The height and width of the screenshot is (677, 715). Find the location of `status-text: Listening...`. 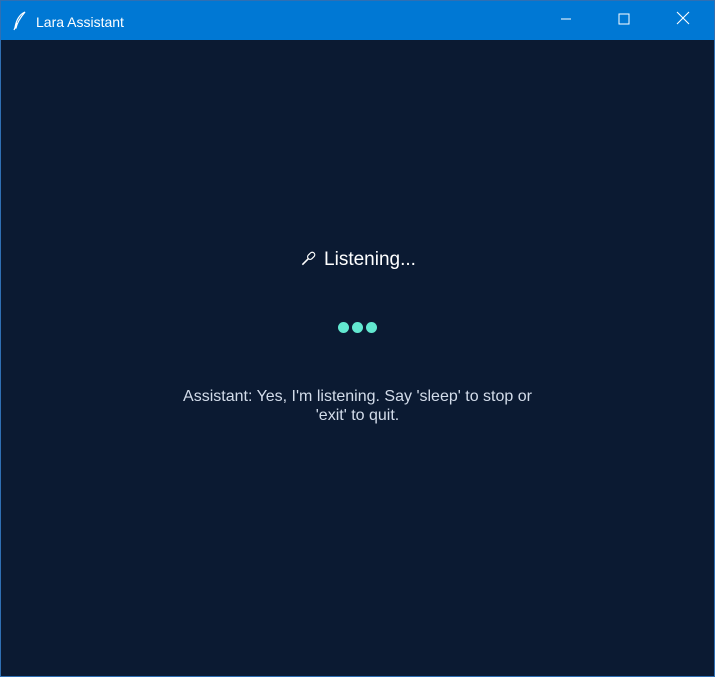

status-text: Listening... is located at coordinates (370, 259).